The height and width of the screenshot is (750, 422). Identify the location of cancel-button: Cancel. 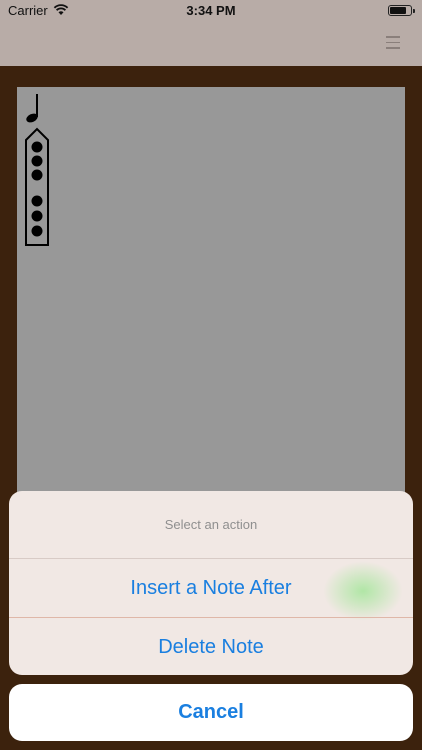
(211, 712).